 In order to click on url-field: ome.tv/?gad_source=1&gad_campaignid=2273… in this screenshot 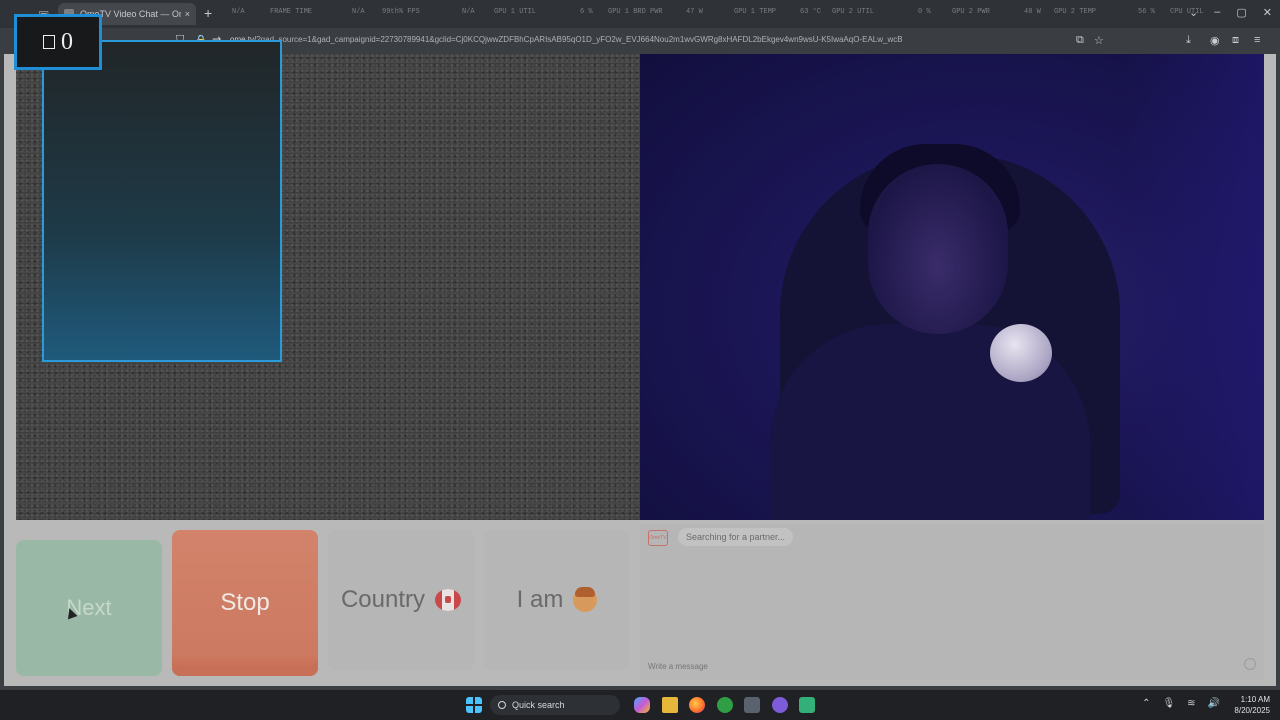, I will do `click(566, 39)`.